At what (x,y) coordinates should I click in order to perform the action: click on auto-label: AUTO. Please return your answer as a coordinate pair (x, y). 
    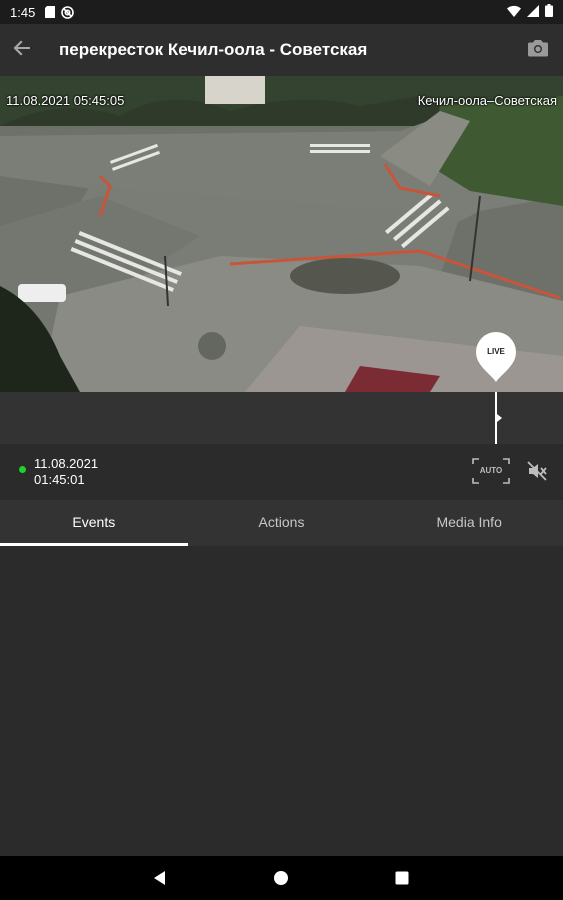
    Looking at the image, I should click on (491, 470).